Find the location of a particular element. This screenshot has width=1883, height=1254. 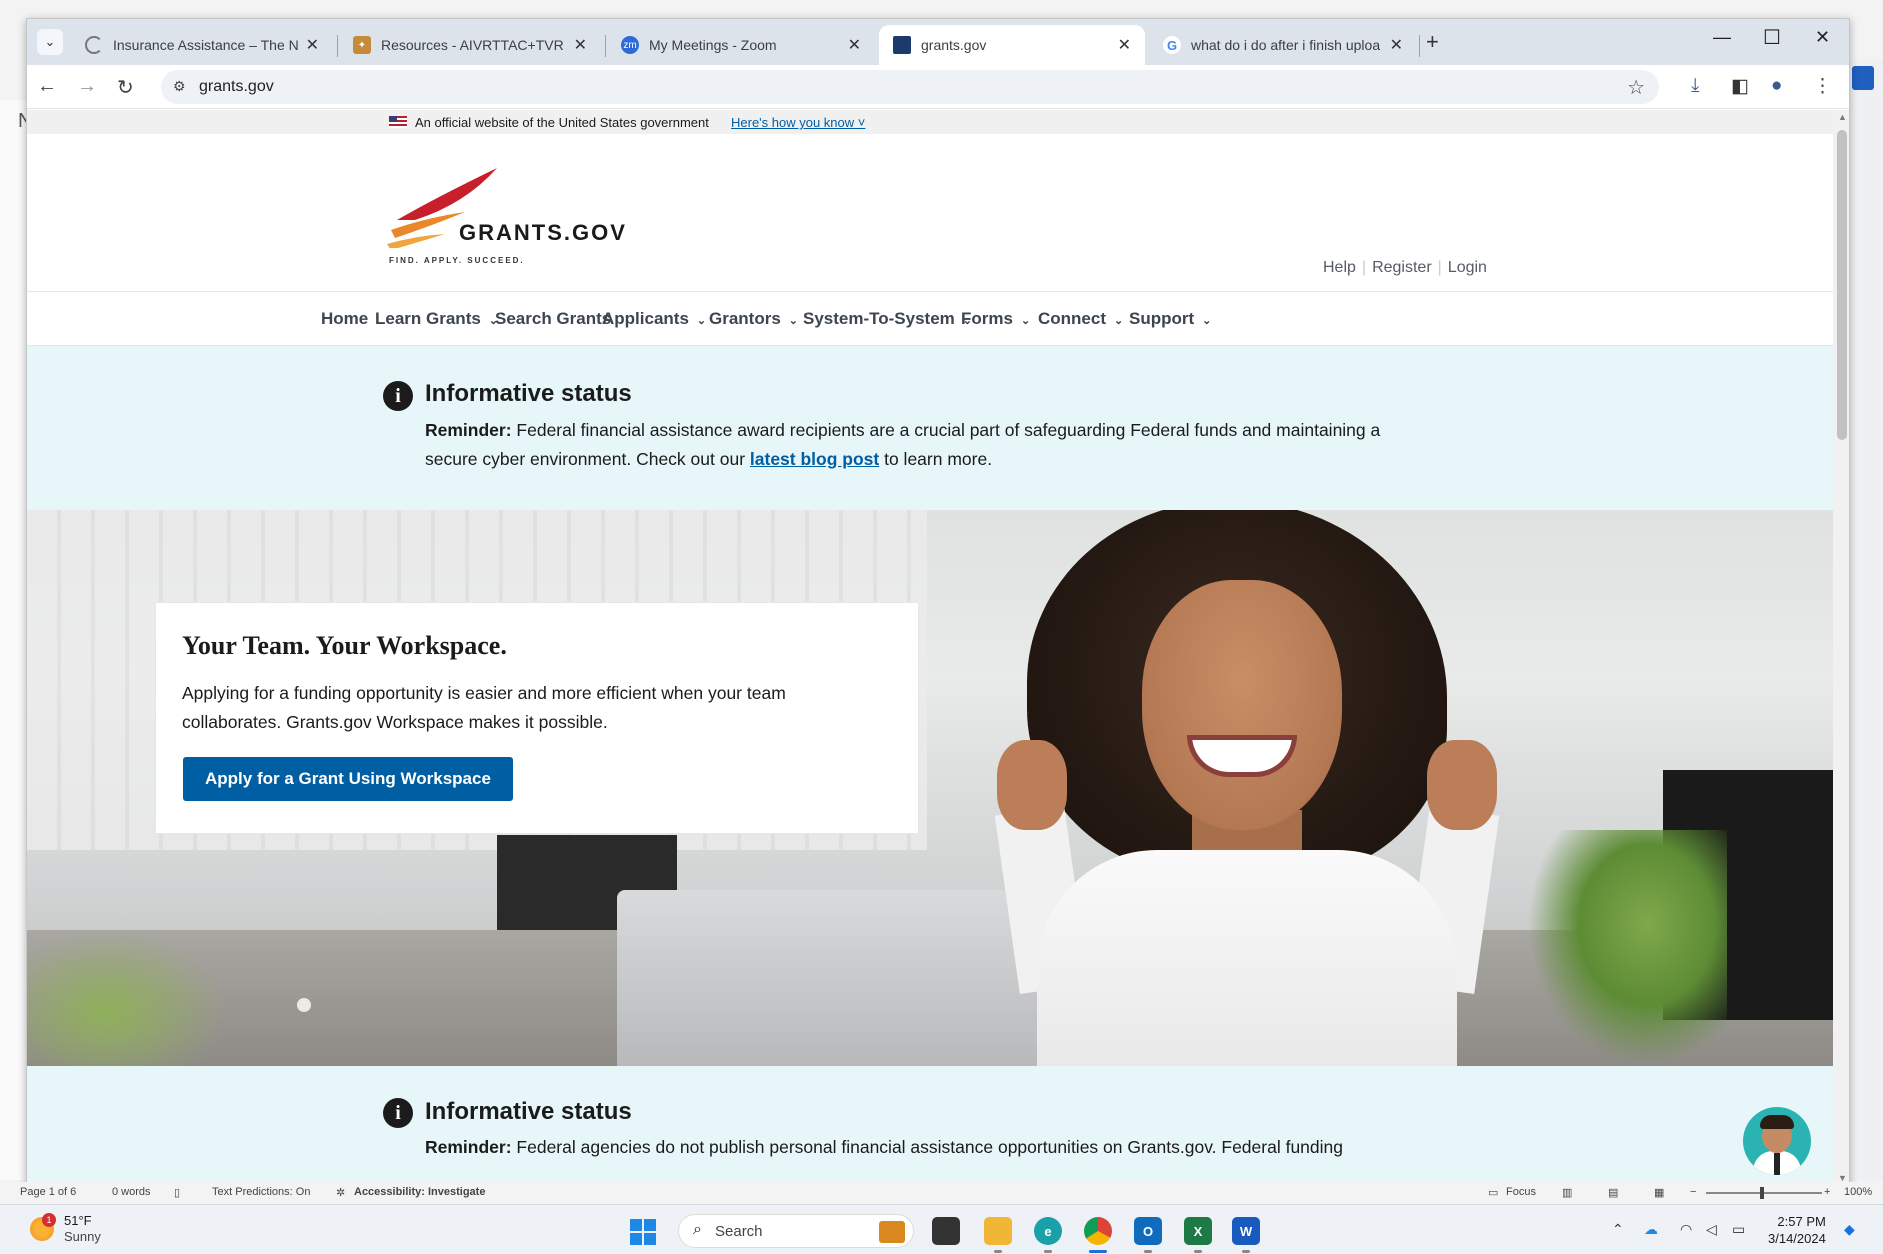

tab-title: what do i do after i finish uploa is located at coordinates (1286, 45).